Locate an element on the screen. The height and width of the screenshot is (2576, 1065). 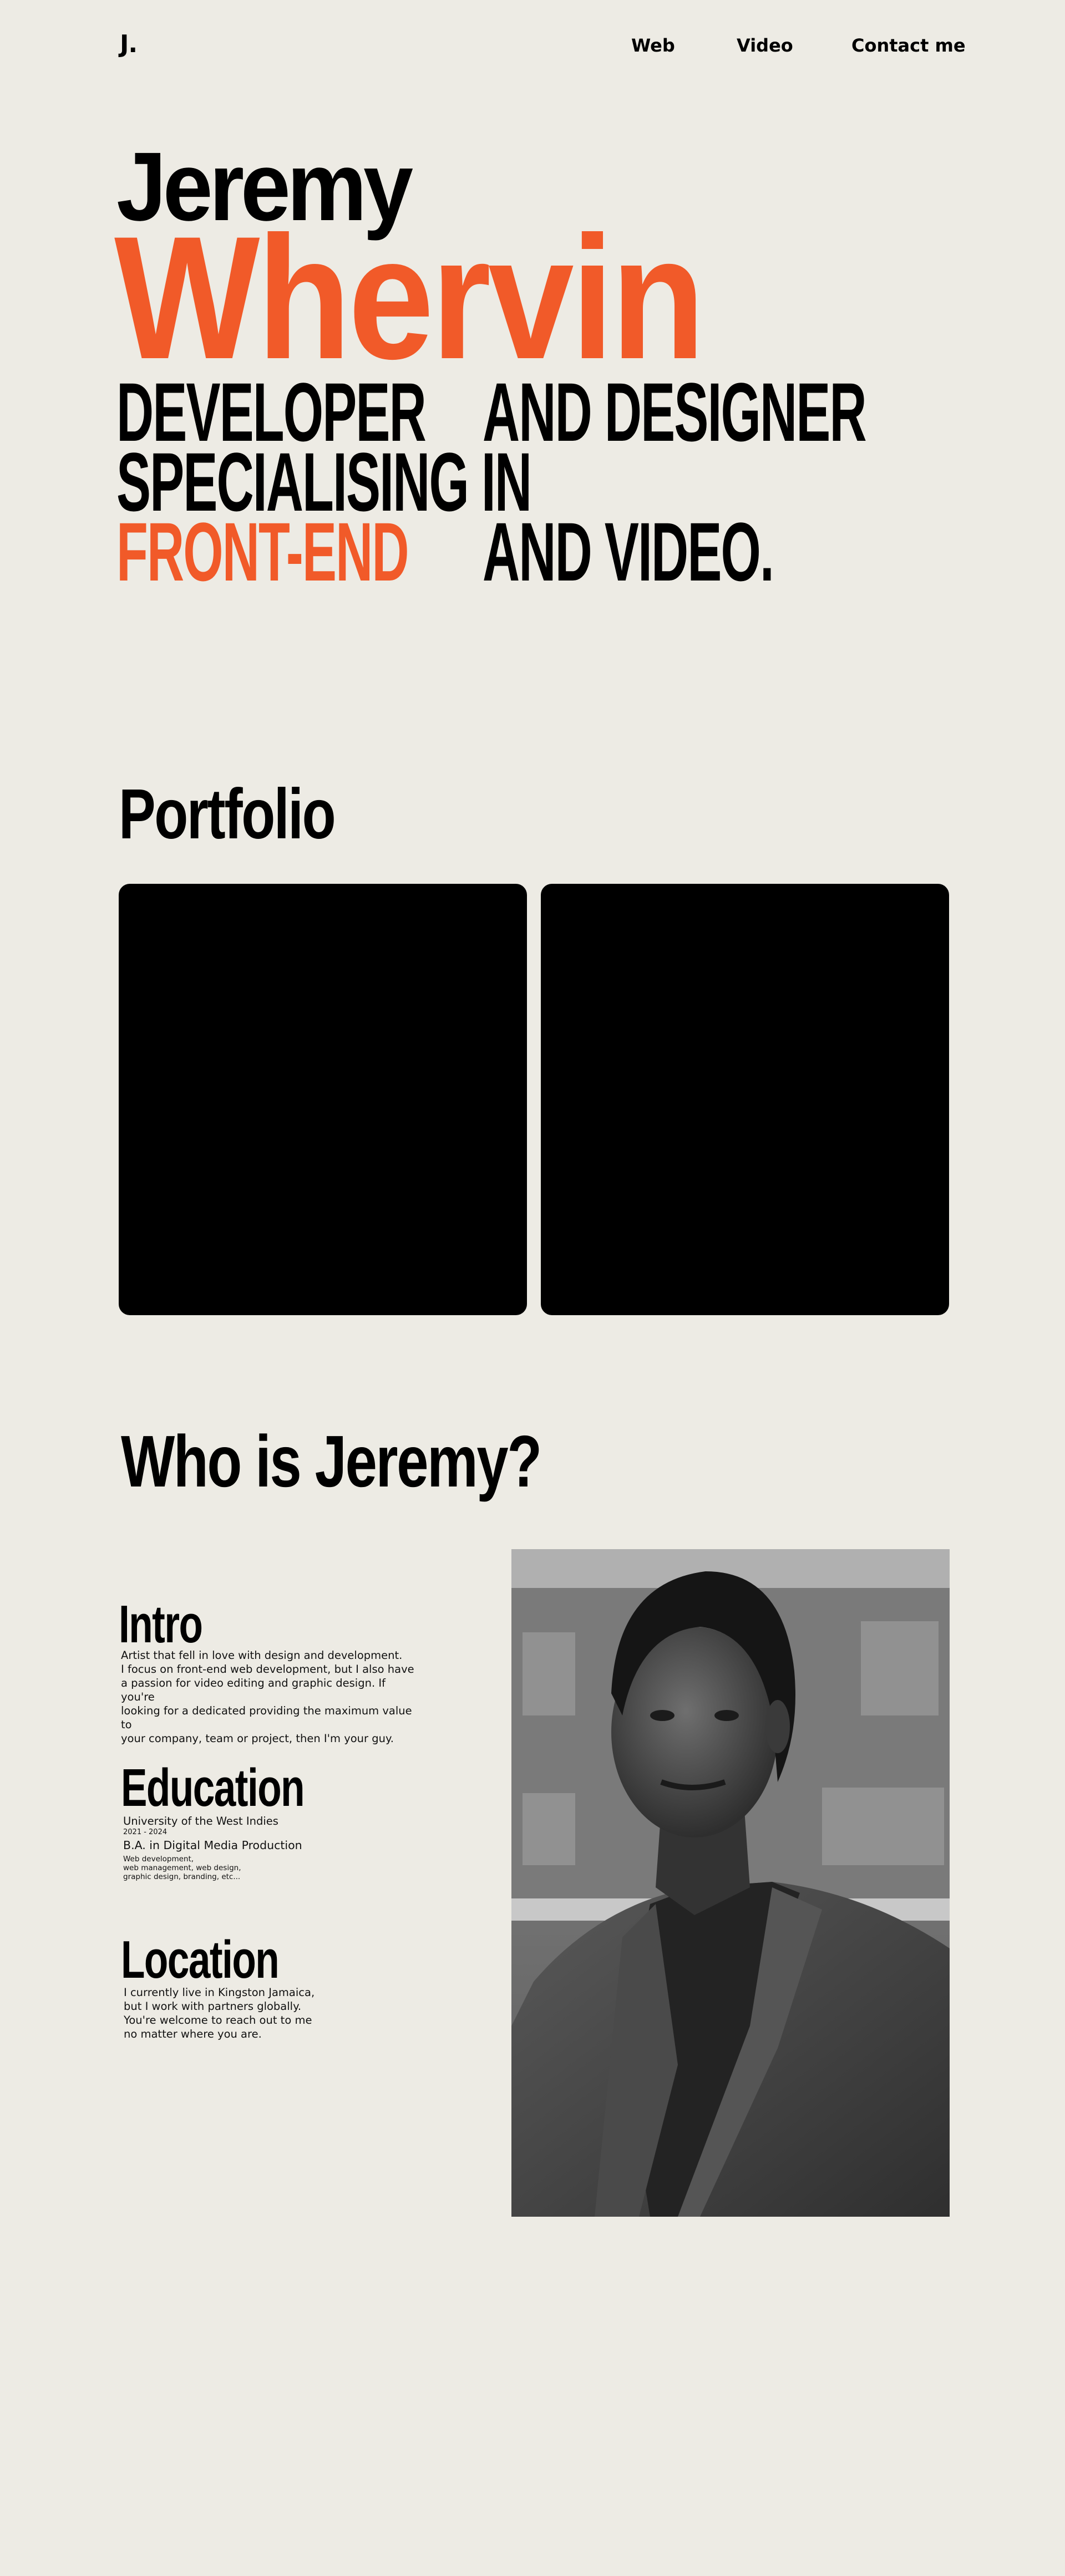
location-heading: Location is located at coordinates (200, 1960).